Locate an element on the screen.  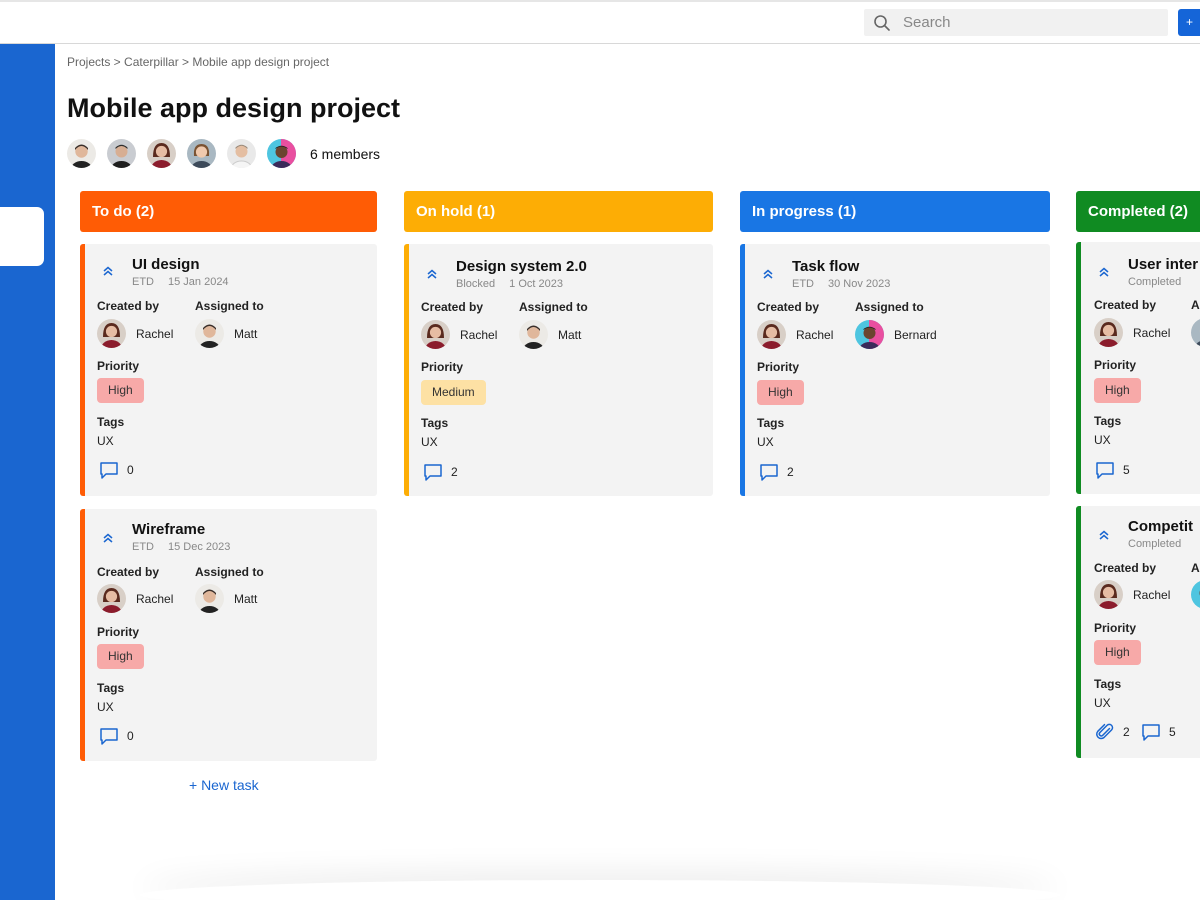
comments-number: 0 is located at coordinates (130, 470).